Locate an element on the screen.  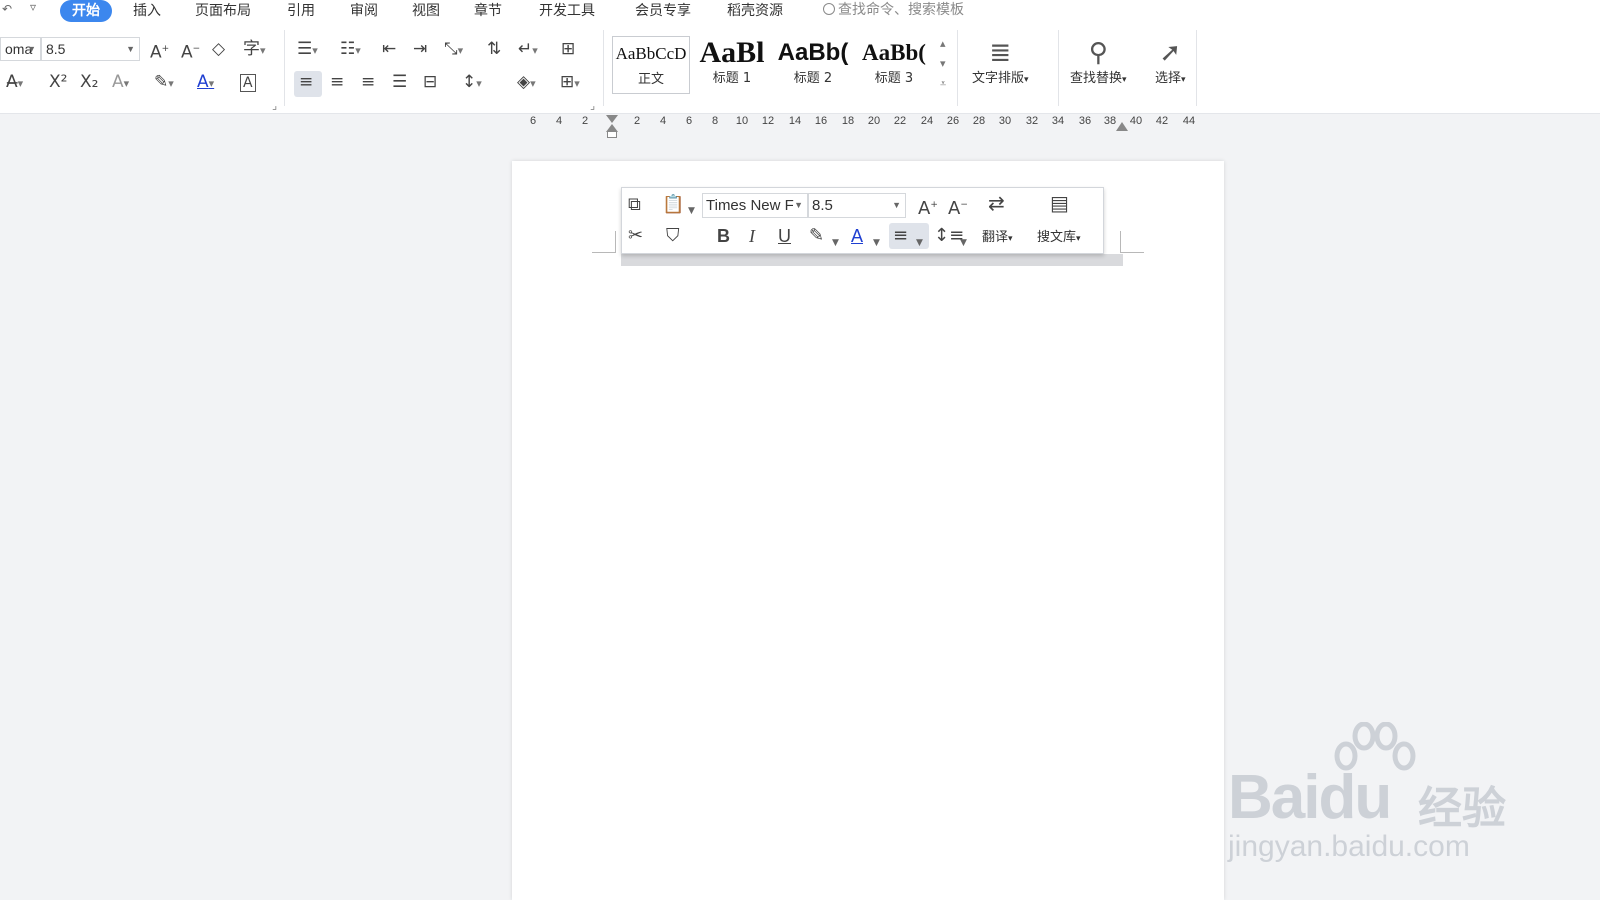
style-sample: AaBb( is located at coordinates (894, 52).